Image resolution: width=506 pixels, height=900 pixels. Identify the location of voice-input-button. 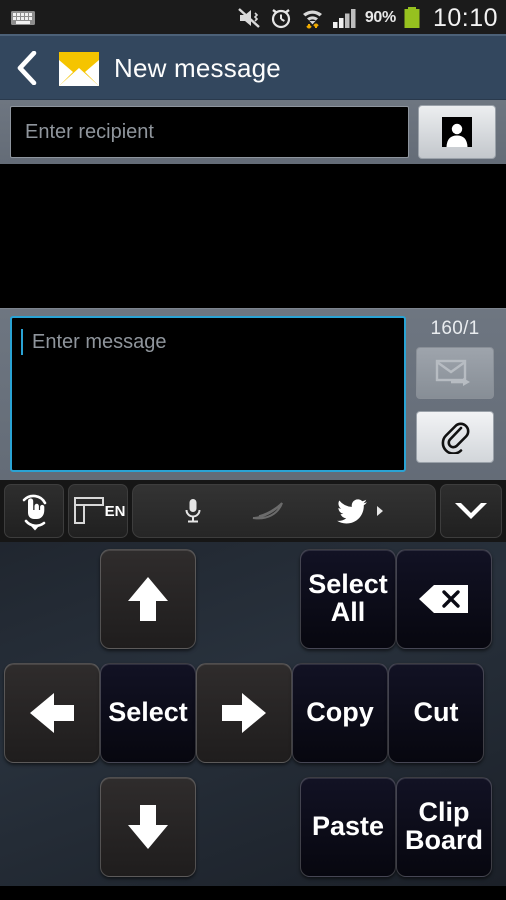
(193, 511).